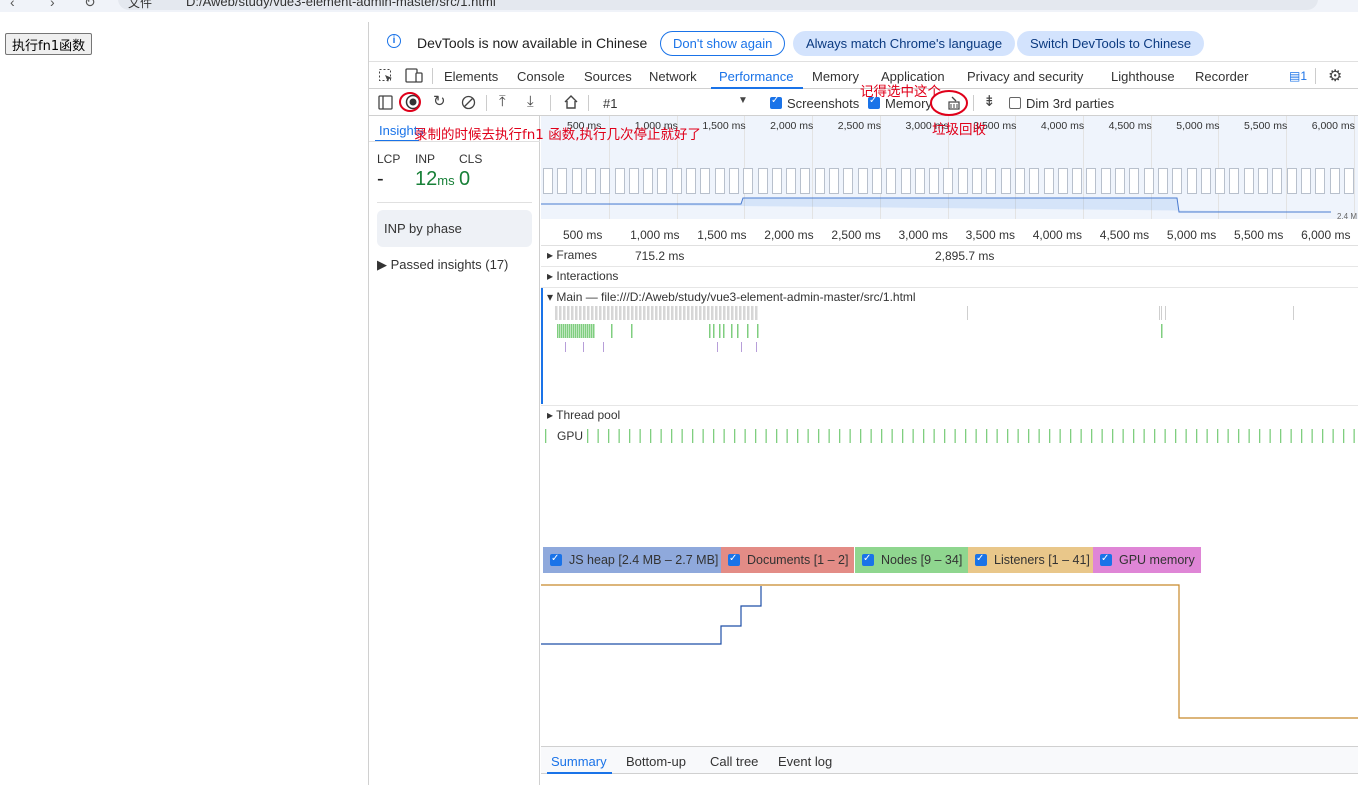 The width and height of the screenshot is (1358, 785). What do you see at coordinates (776, 102) in the screenshot?
I see `screenshots-checkbox` at bounding box center [776, 102].